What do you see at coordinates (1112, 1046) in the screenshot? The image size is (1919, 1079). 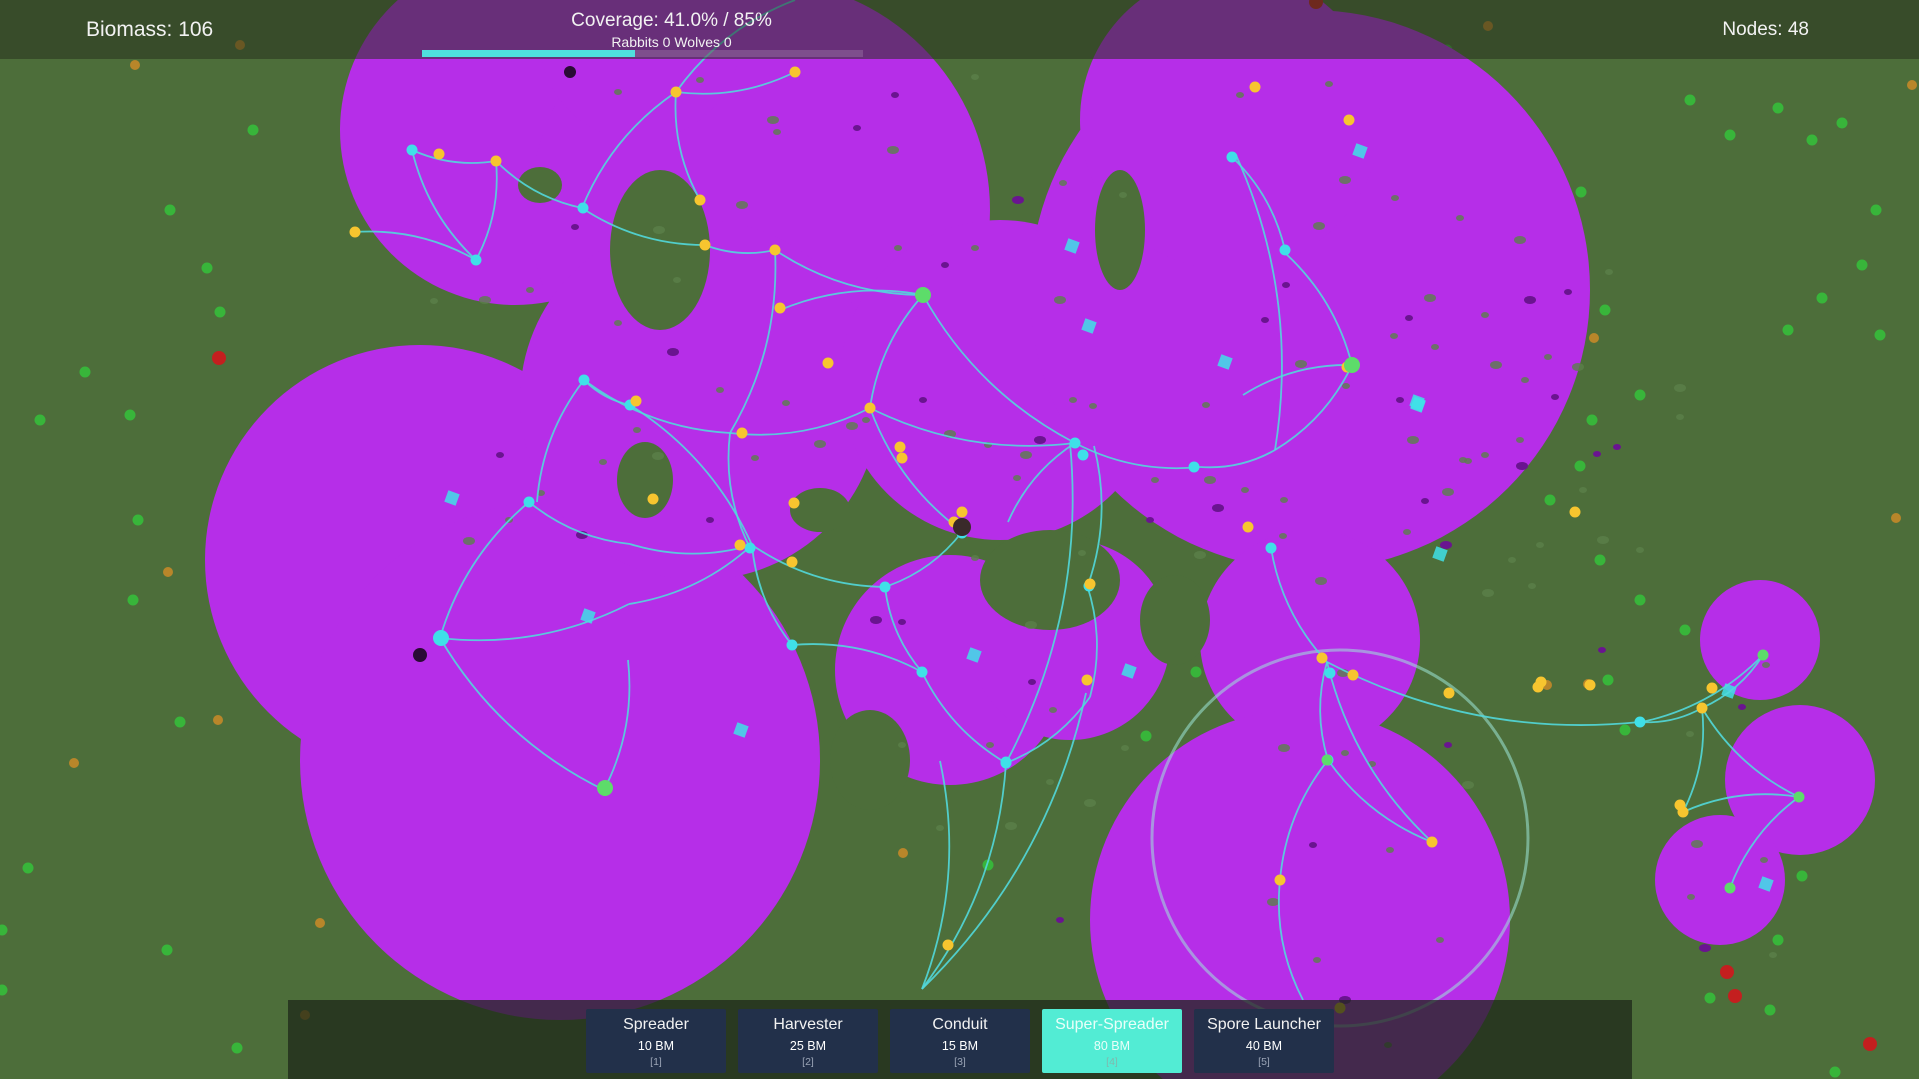 I see `tool-cost: 80 BM` at bounding box center [1112, 1046].